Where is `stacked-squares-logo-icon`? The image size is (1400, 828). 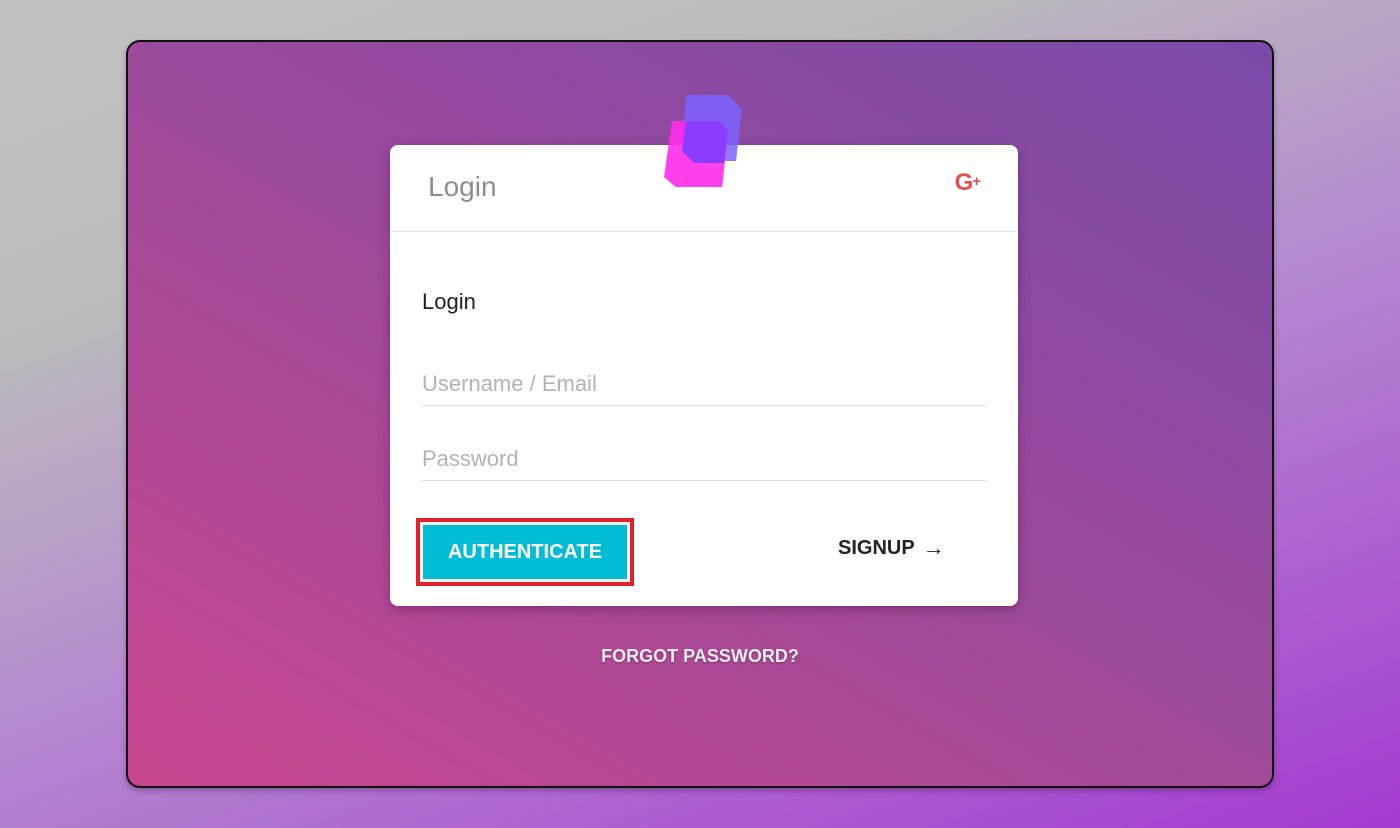
stacked-squares-logo-icon is located at coordinates (703, 141).